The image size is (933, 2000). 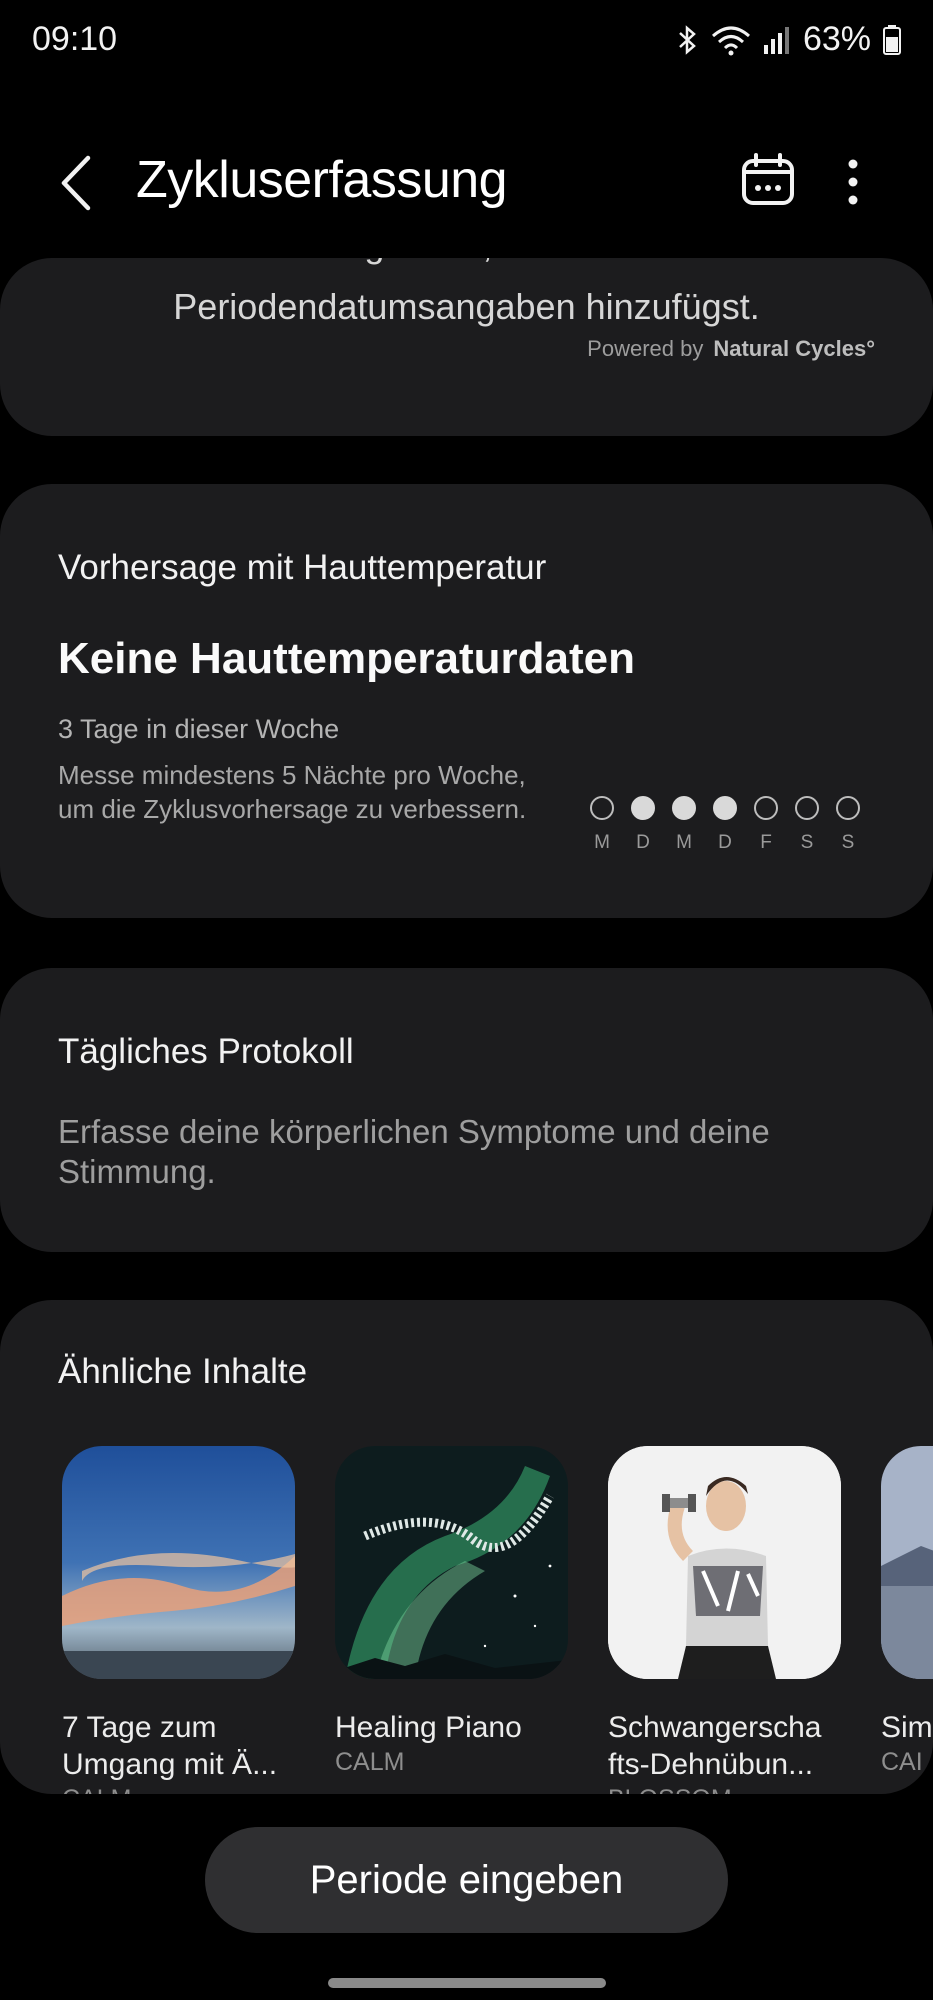 What do you see at coordinates (724, 1562) in the screenshot?
I see `fitness-woman-thumbnail` at bounding box center [724, 1562].